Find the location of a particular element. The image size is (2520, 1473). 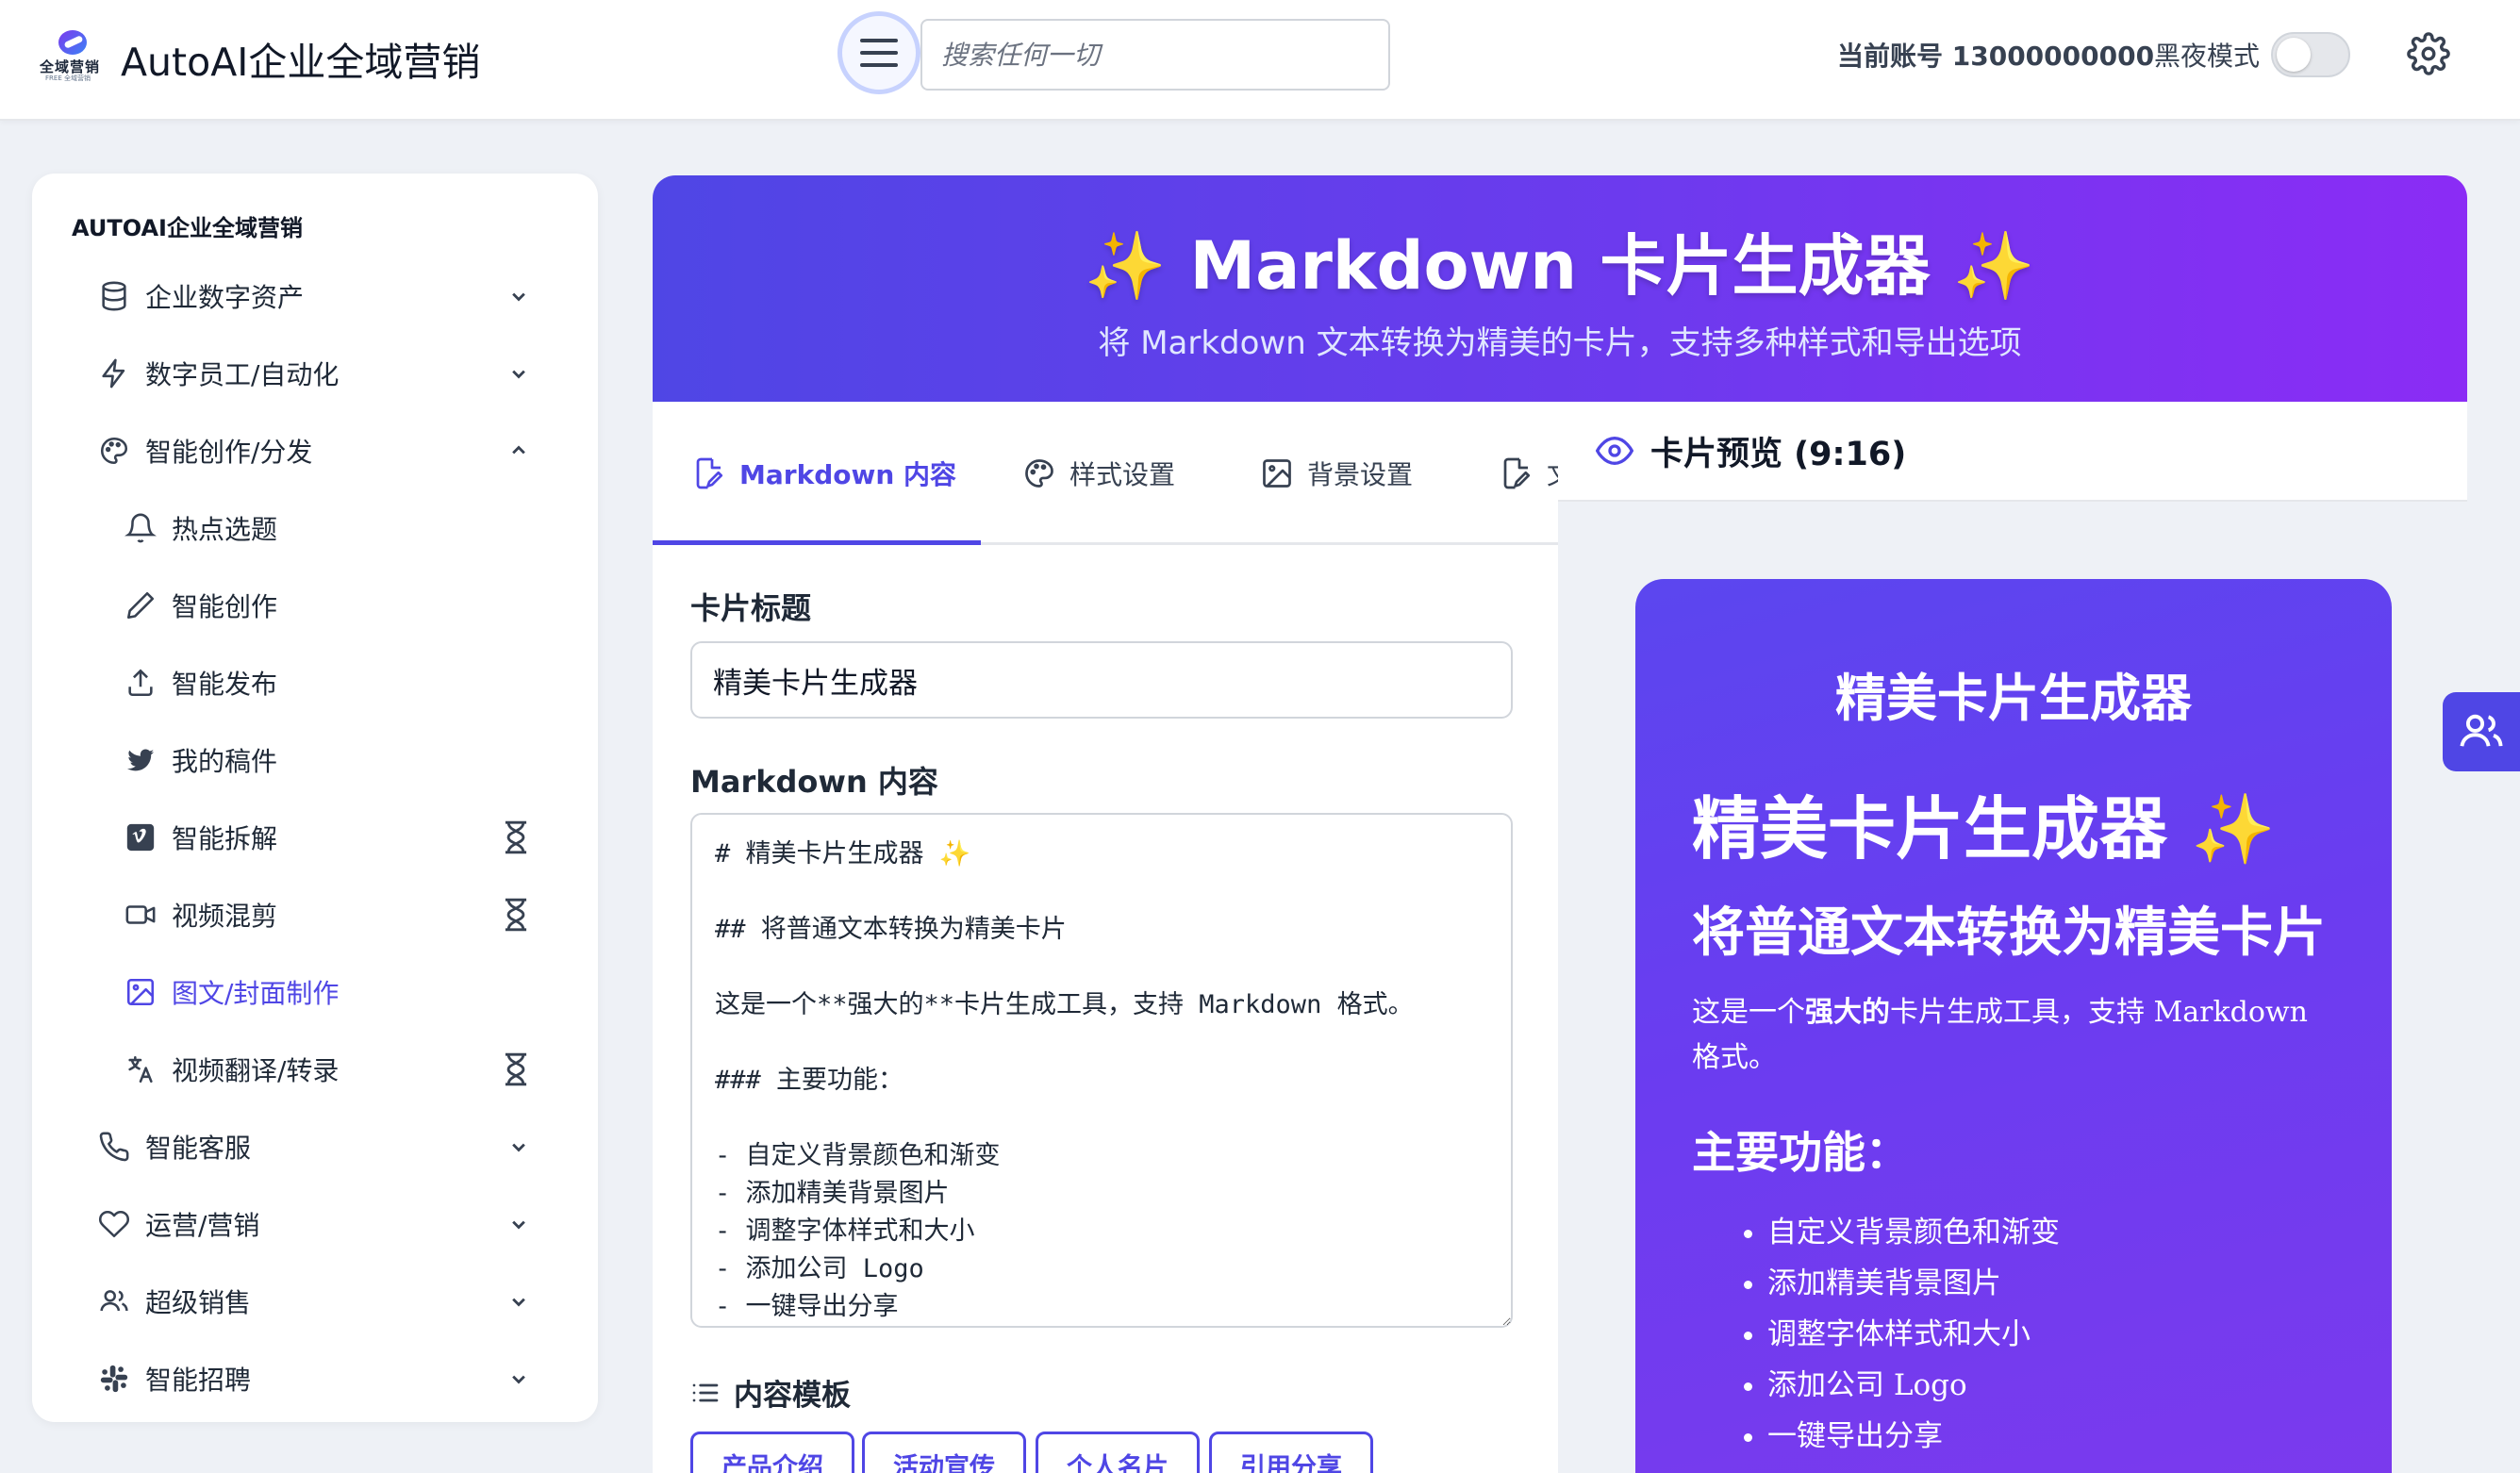

logo-mark-icon is located at coordinates (72, 42).